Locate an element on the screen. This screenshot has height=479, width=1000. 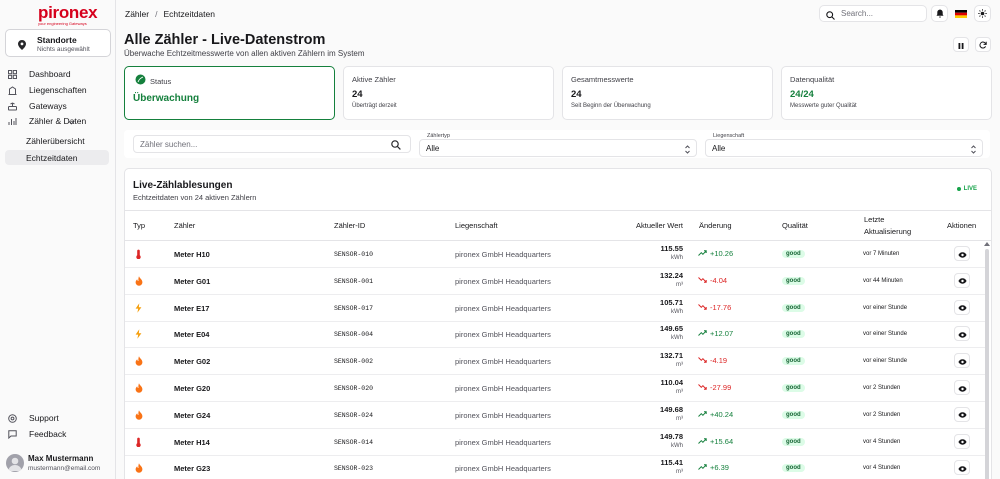
meter-name: Meter H10 is located at coordinates (192, 254).